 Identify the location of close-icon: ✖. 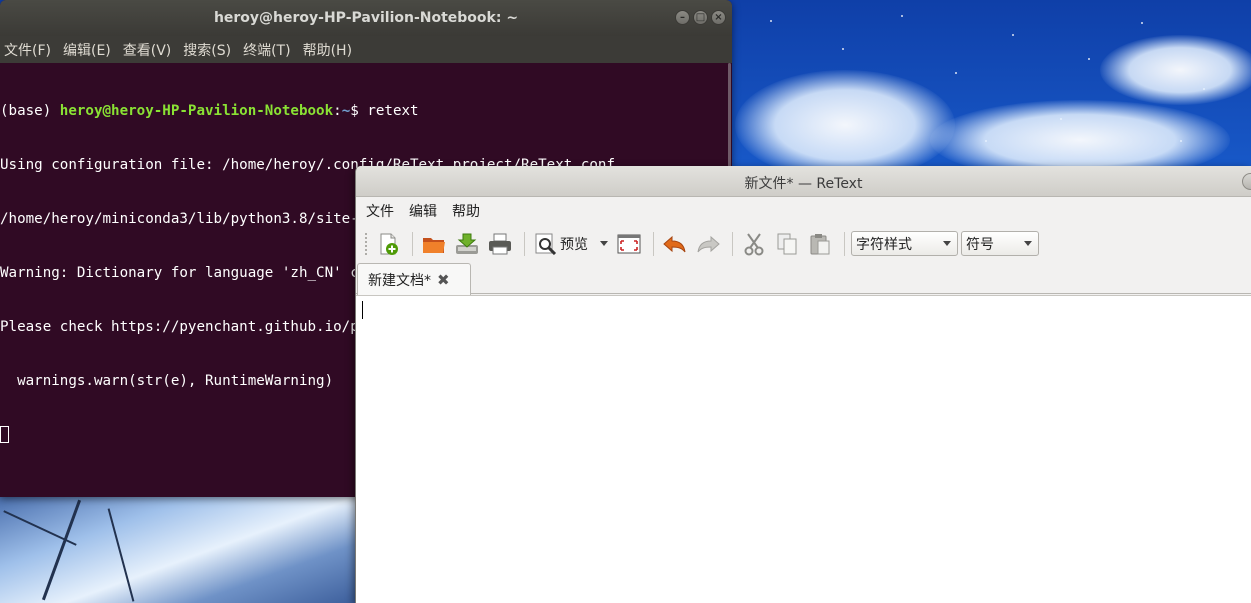
(443, 280).